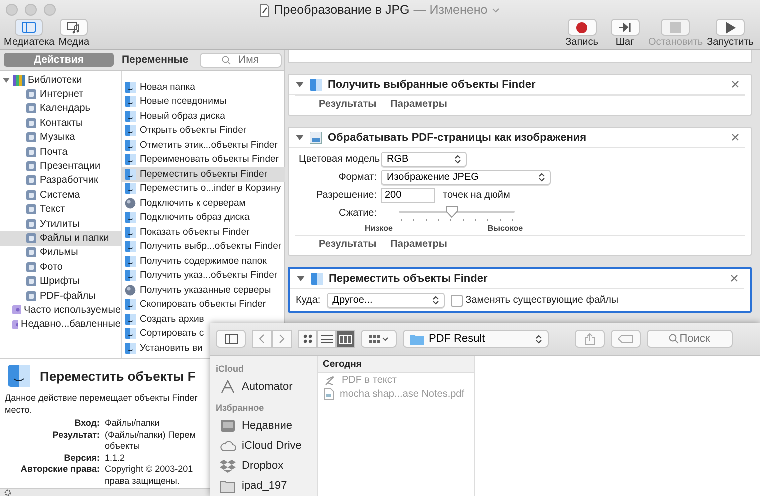 This screenshot has width=760, height=496. Describe the element at coordinates (466, 177) in the screenshot. I see `popup-menu: Изображение JPEG` at that location.